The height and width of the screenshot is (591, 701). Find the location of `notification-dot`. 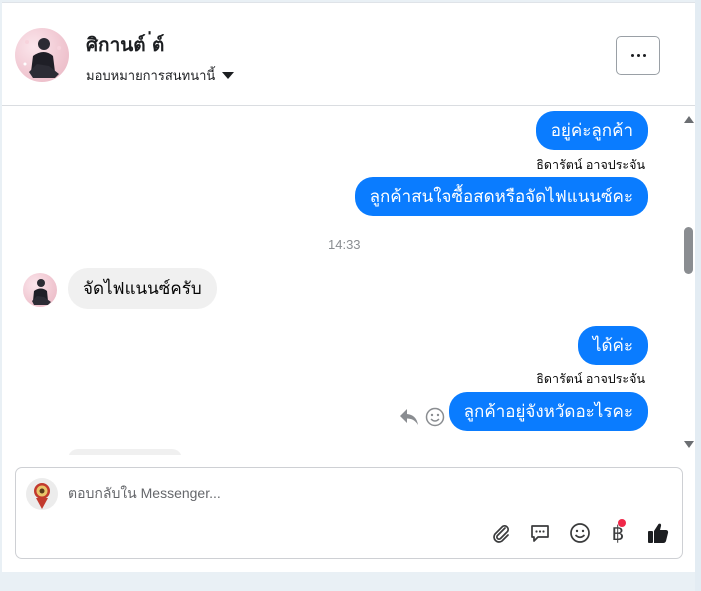

notification-dot is located at coordinates (622, 523).